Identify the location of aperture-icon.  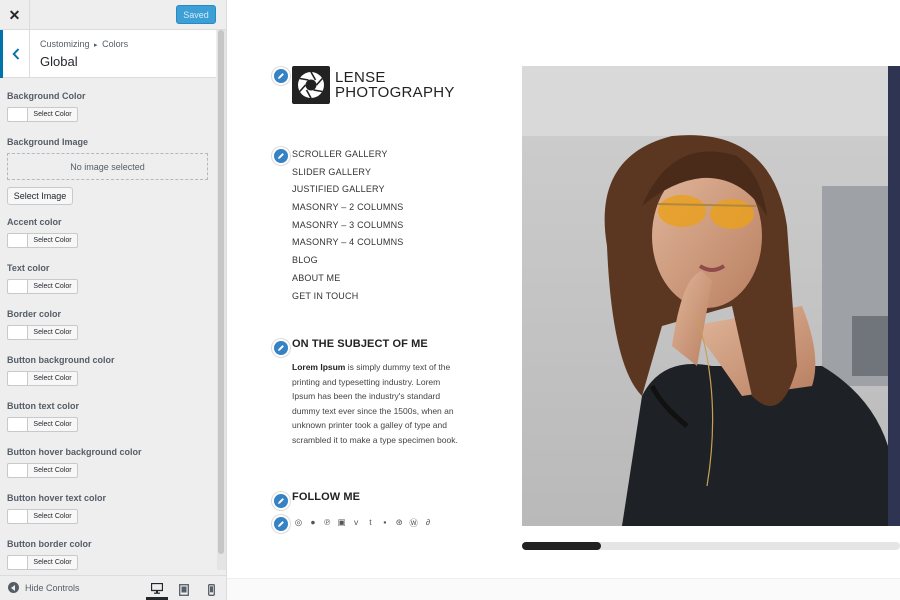
(311, 85).